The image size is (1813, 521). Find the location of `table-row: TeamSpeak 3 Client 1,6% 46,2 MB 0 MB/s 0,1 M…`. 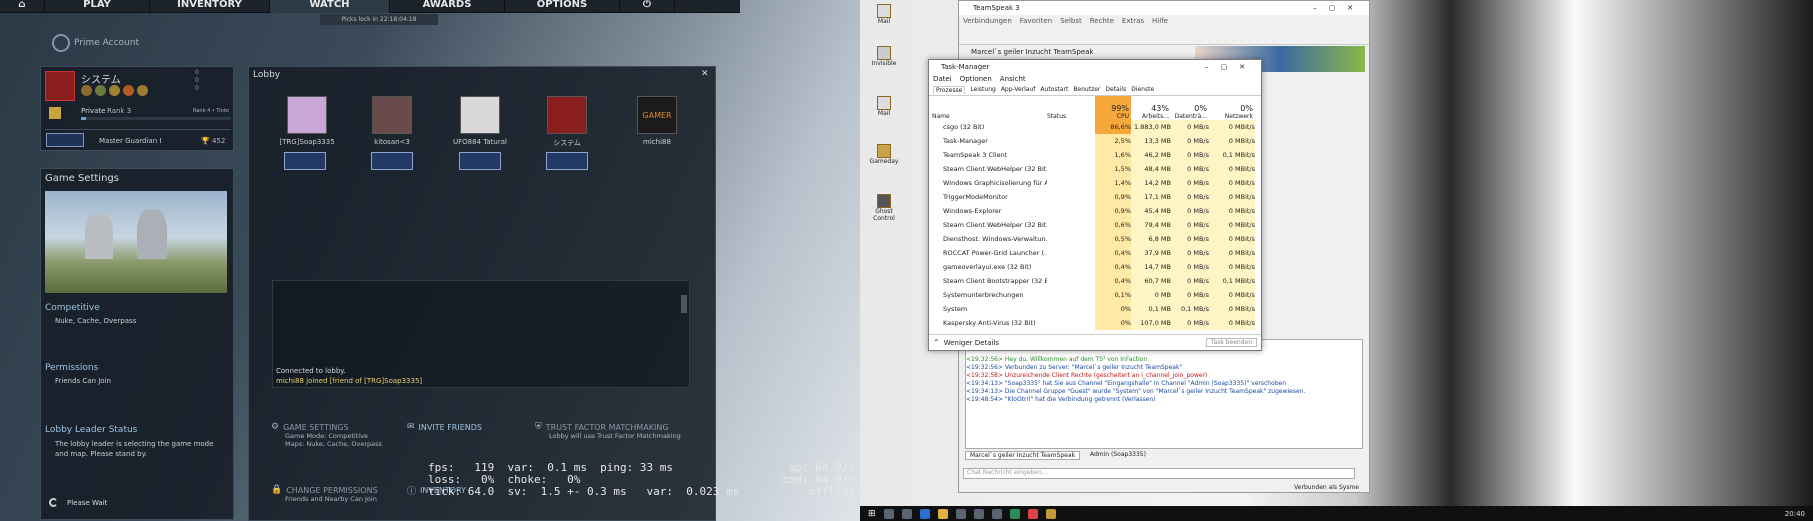

table-row: TeamSpeak 3 Client 1,6% 46,2 MB 0 MB/s 0,1 M… is located at coordinates (1092, 155).